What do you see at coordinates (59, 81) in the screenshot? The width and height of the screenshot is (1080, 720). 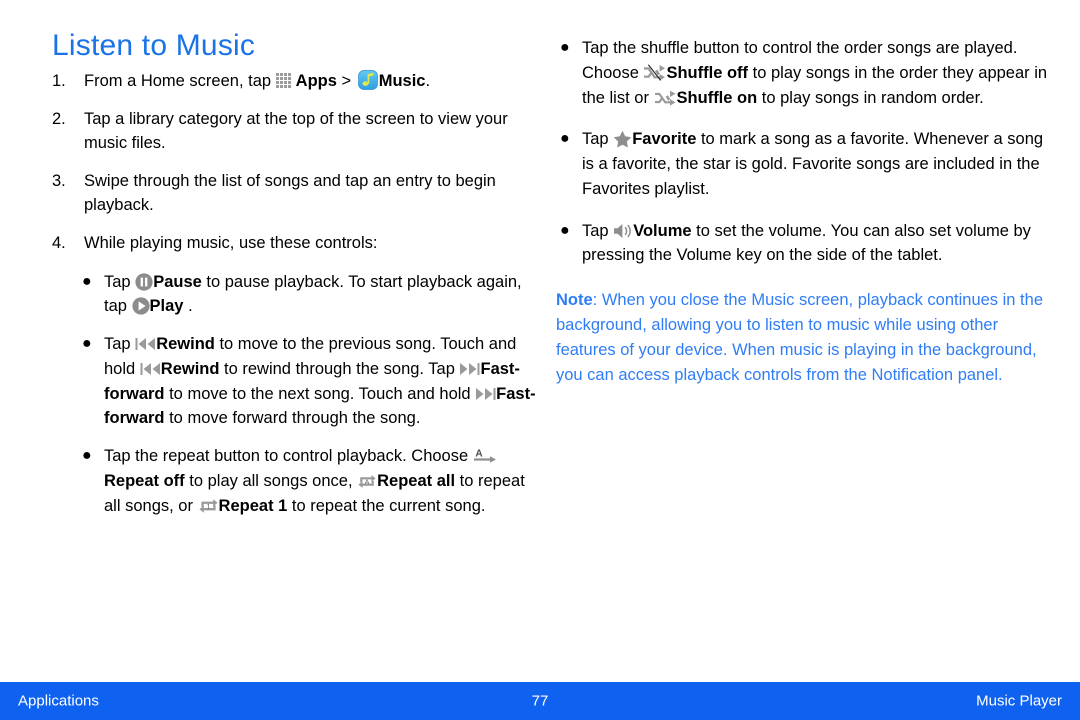 I see `step-number: 1.` at bounding box center [59, 81].